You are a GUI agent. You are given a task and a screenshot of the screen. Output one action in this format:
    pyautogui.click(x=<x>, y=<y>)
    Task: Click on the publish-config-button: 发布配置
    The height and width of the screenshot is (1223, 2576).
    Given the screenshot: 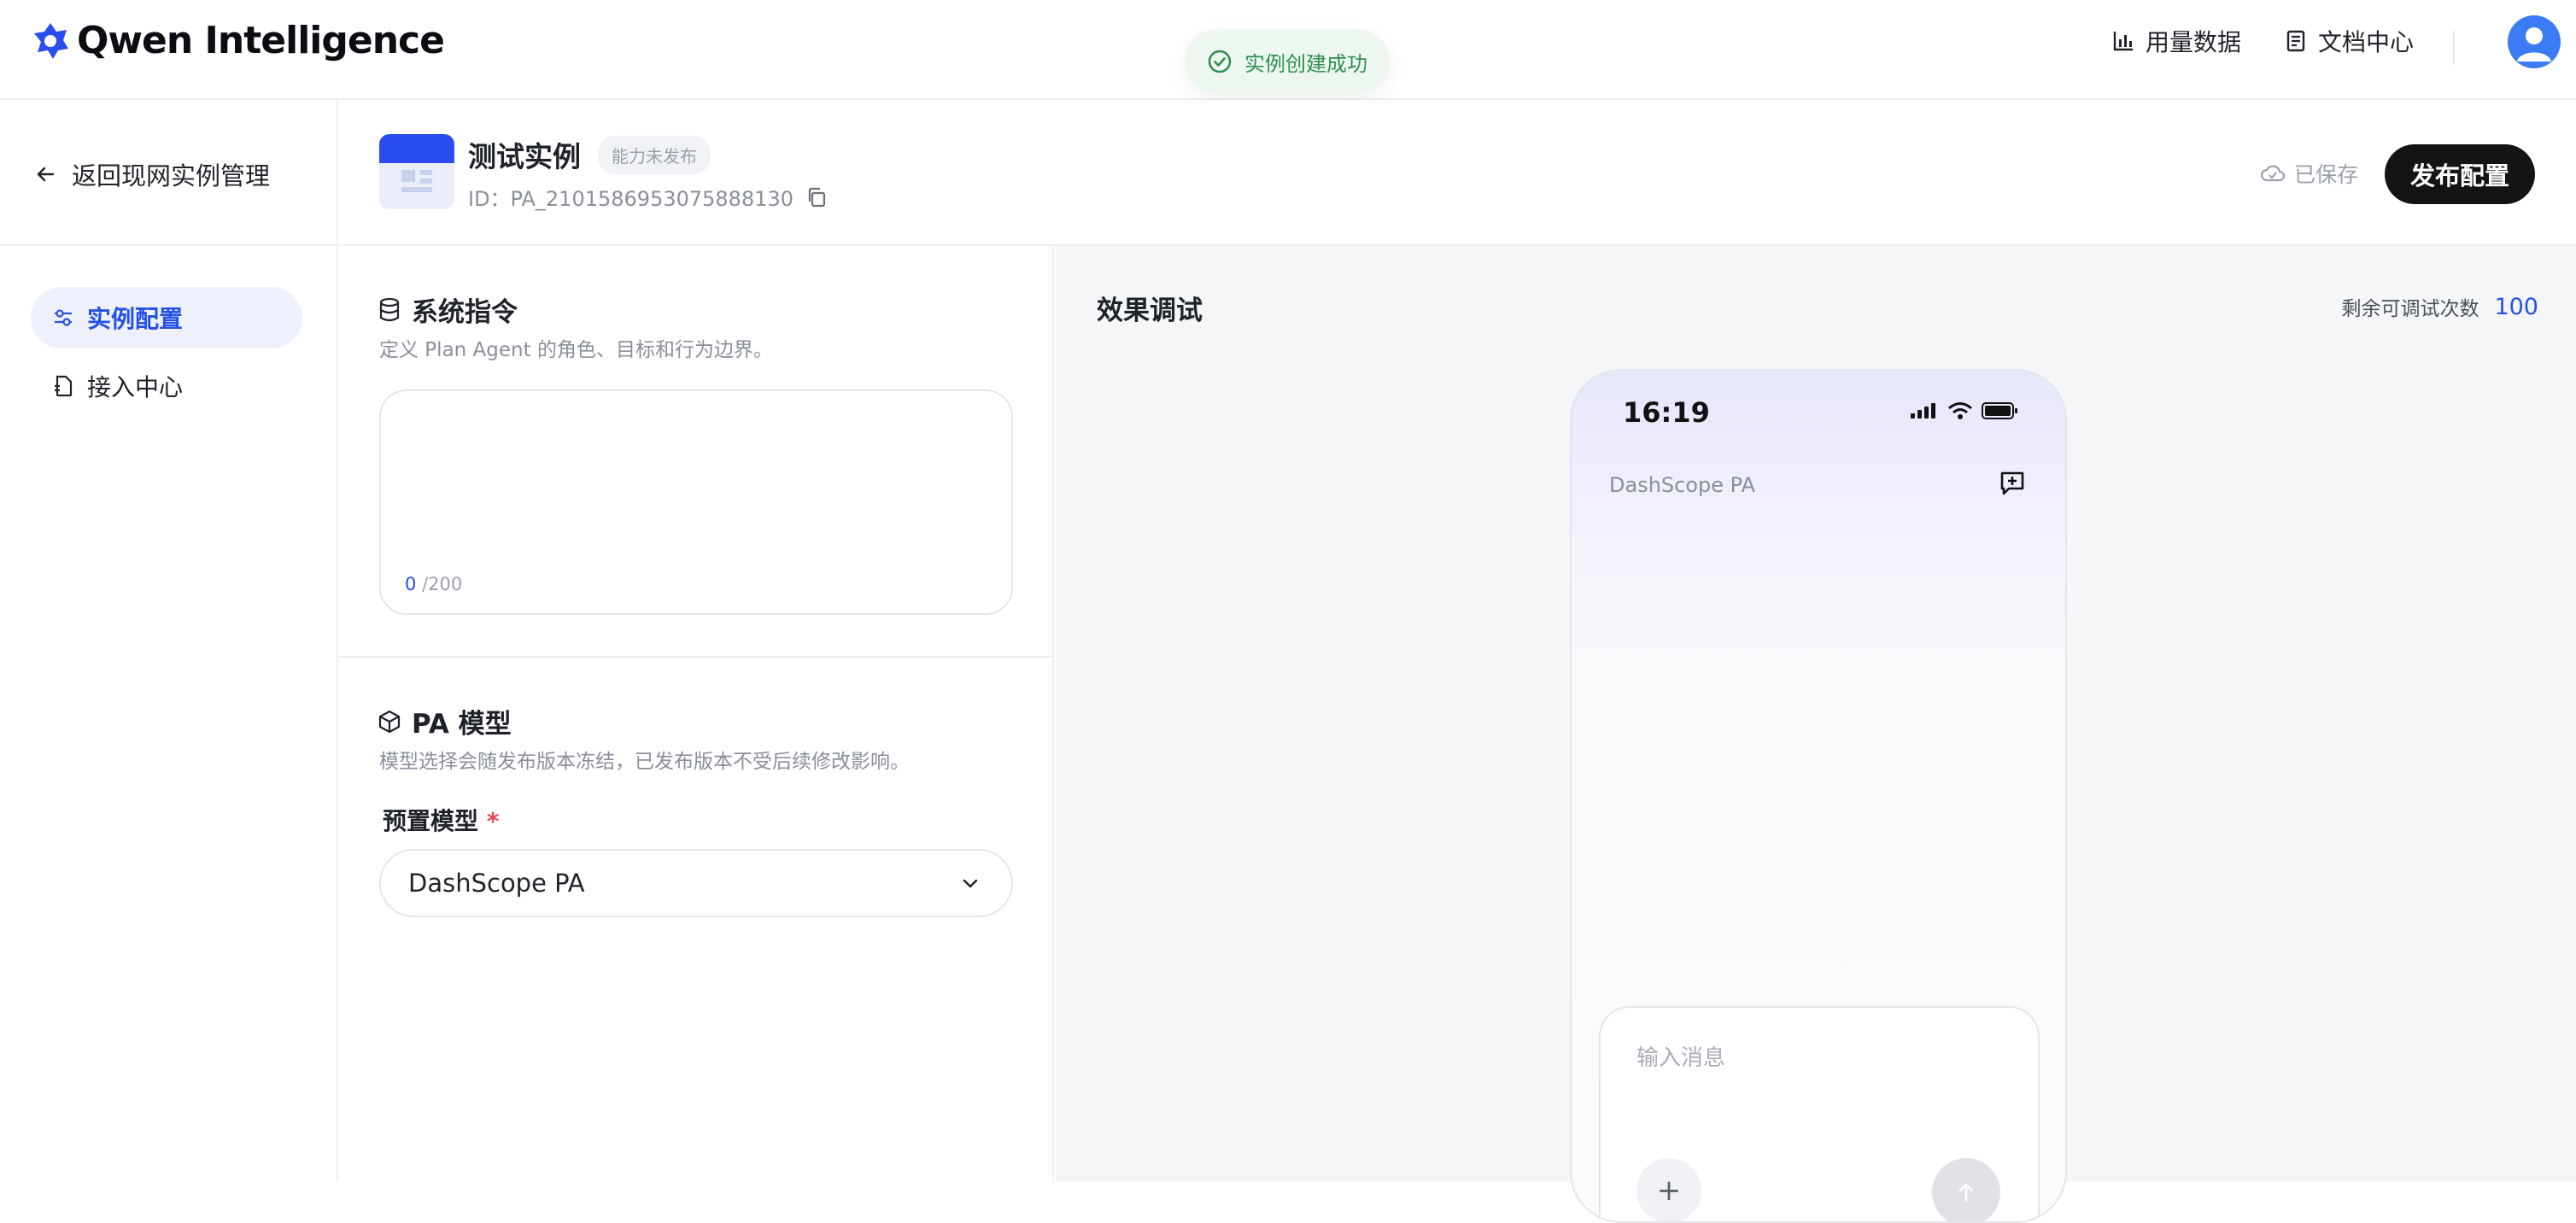 What is the action you would take?
    pyautogui.click(x=2460, y=174)
    